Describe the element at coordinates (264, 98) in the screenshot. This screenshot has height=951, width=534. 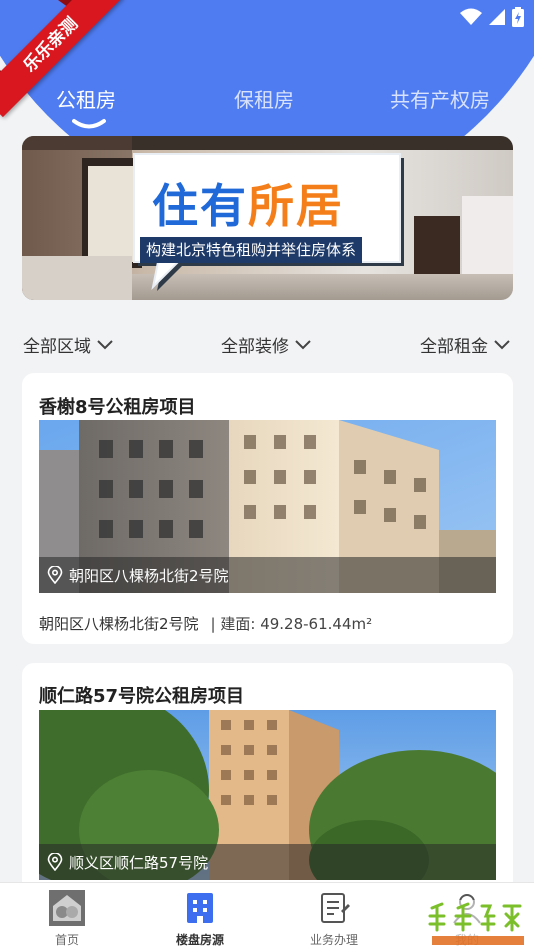
I see `tab-affordable-rental: 保租房` at that location.